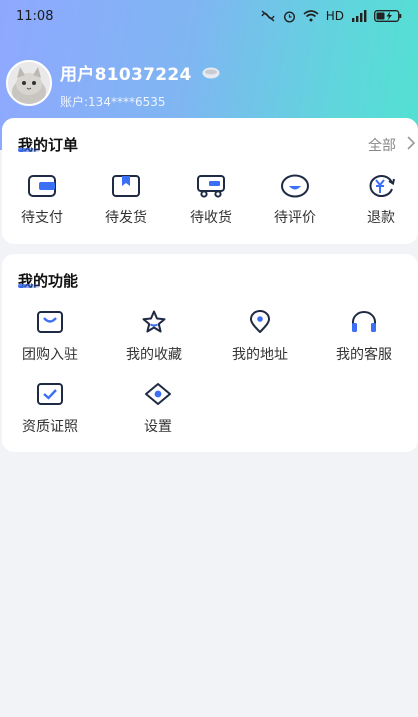 This screenshot has width=418, height=717. What do you see at coordinates (158, 427) in the screenshot?
I see `feature-settings-label: 设置` at bounding box center [158, 427].